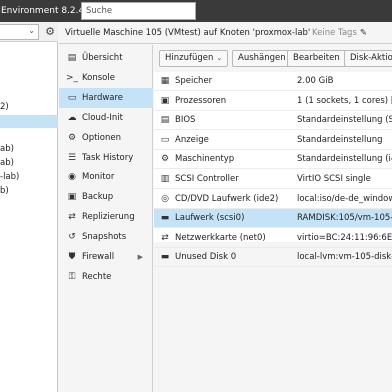 The height and width of the screenshot is (392, 392). I want to click on subnav-item-label: Replizierung, so click(108, 217).